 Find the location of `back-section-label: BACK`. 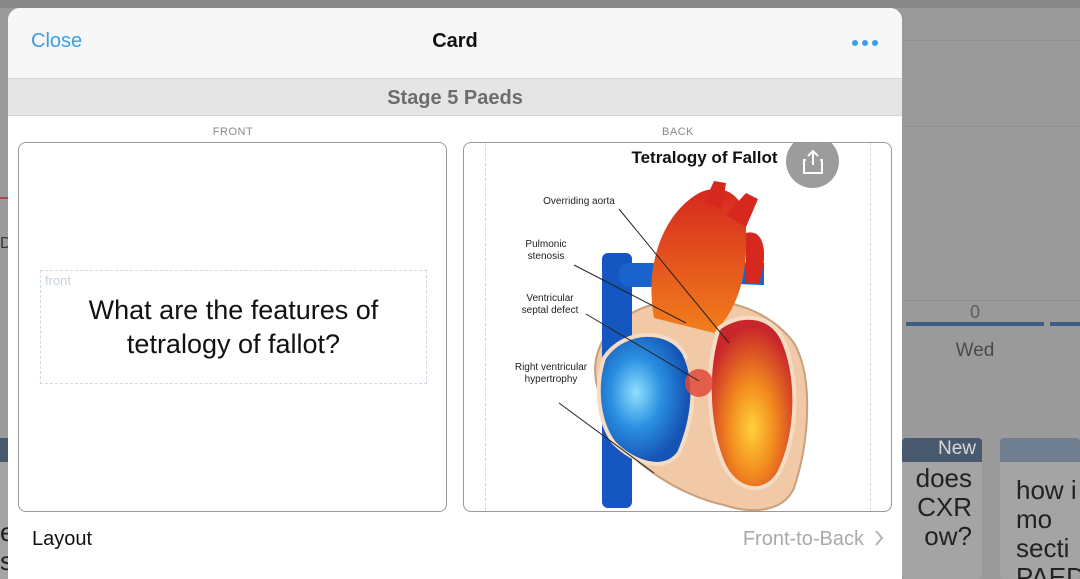

back-section-label: BACK is located at coordinates (678, 132).